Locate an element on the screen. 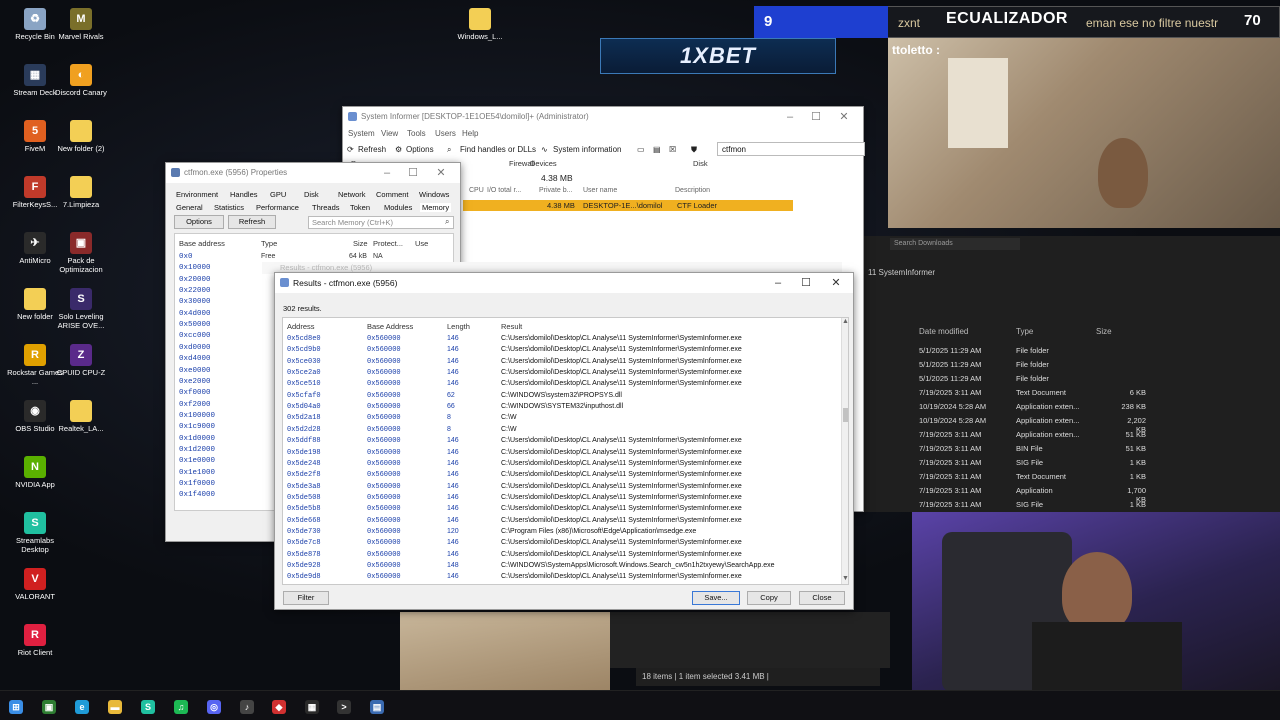 The width and height of the screenshot is (1280, 720). app-icon: ▣ is located at coordinates (49, 707).